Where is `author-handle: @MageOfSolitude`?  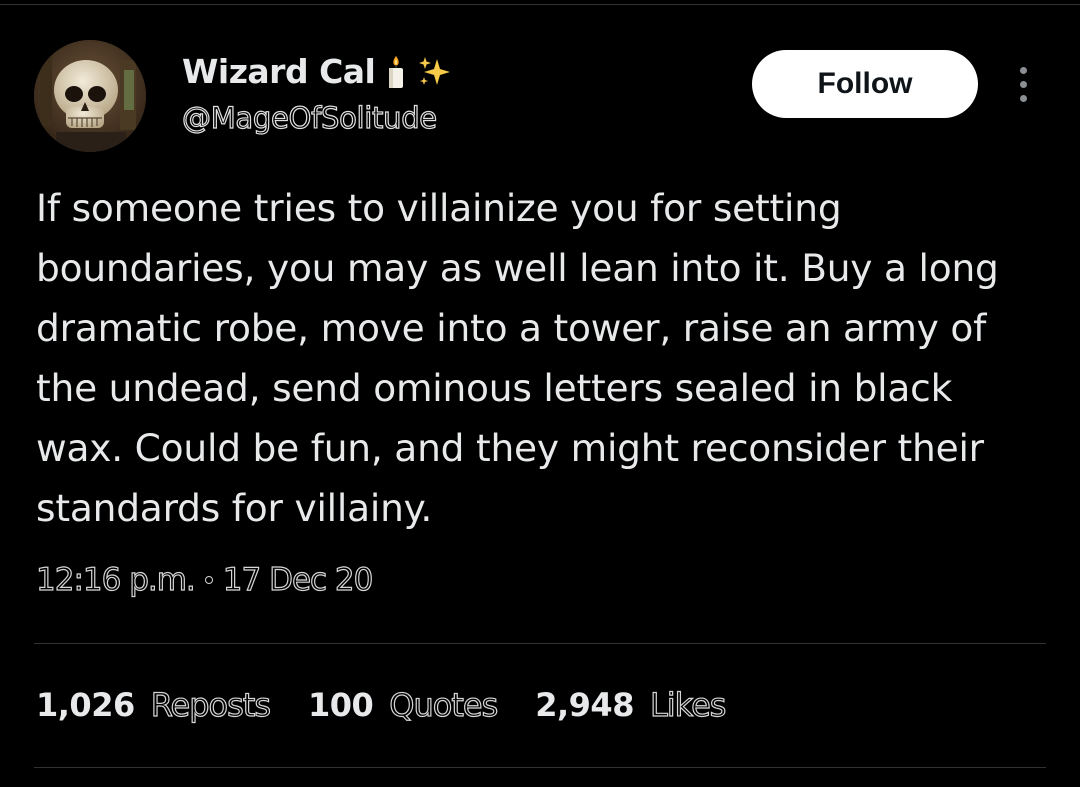
author-handle: @MageOfSolitude is located at coordinates (309, 117).